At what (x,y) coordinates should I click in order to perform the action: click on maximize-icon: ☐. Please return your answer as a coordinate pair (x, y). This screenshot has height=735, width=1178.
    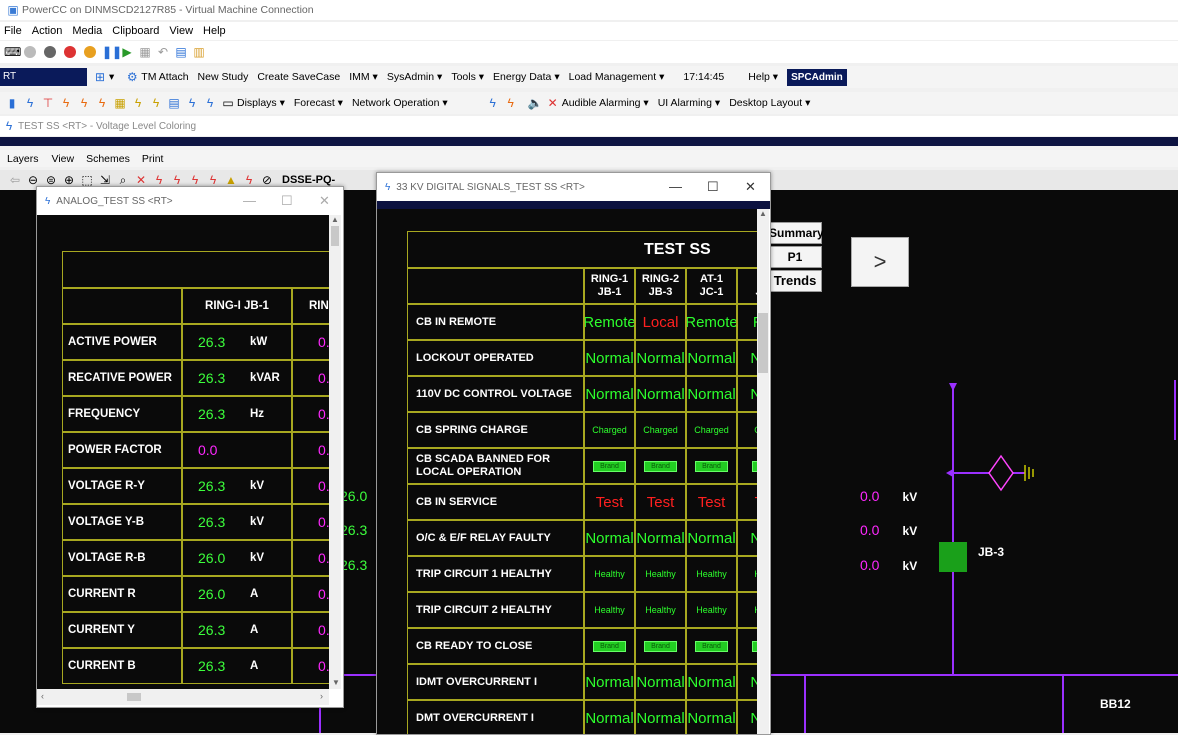
    Looking at the image, I should click on (287, 201).